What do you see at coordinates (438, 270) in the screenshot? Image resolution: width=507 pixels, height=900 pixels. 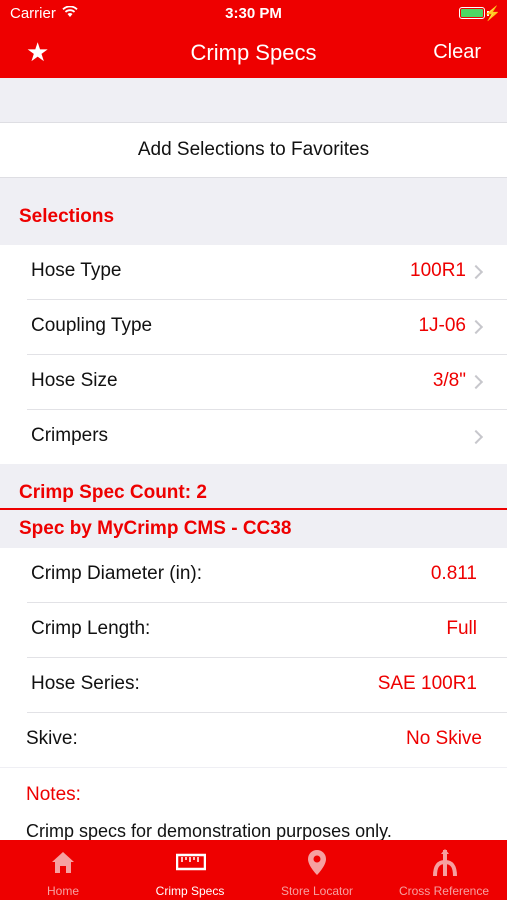 I see `row-value: 100R1` at bounding box center [438, 270].